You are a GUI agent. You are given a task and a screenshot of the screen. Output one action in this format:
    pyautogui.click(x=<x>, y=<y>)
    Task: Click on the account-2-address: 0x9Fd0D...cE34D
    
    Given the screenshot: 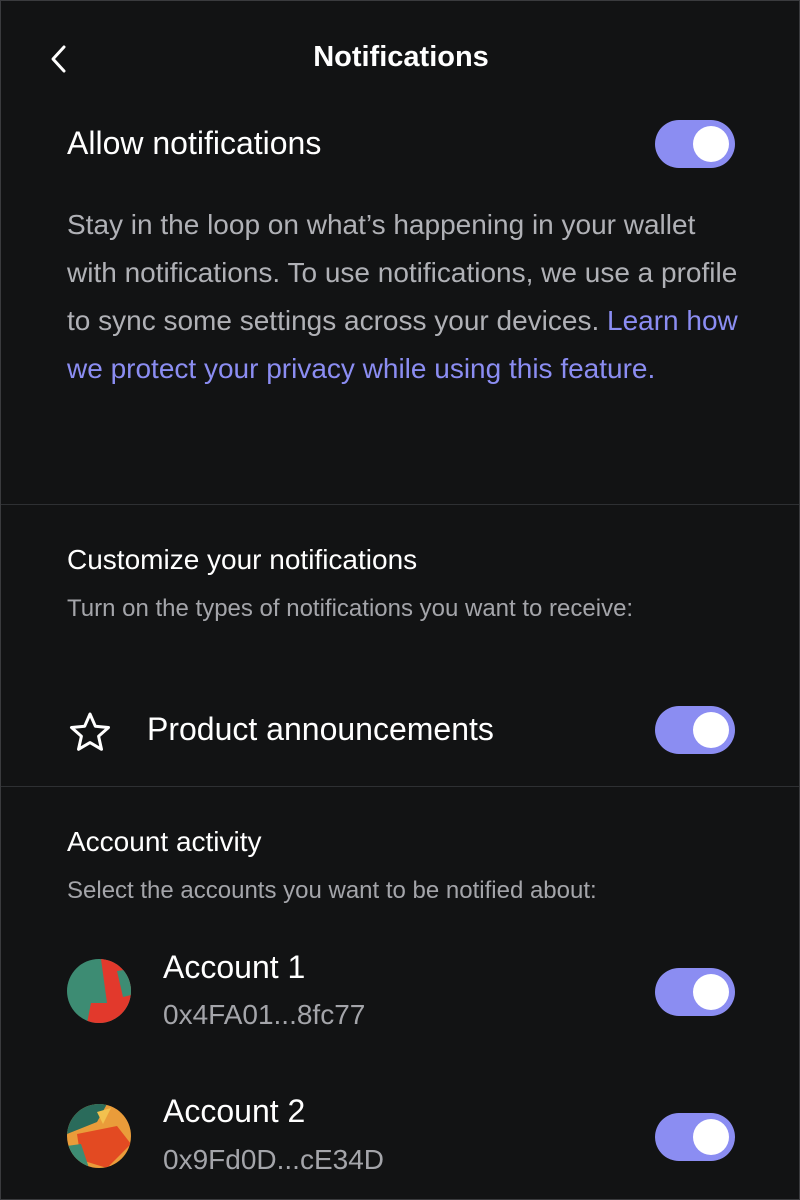 What is the action you would take?
    pyautogui.click(x=273, y=1159)
    